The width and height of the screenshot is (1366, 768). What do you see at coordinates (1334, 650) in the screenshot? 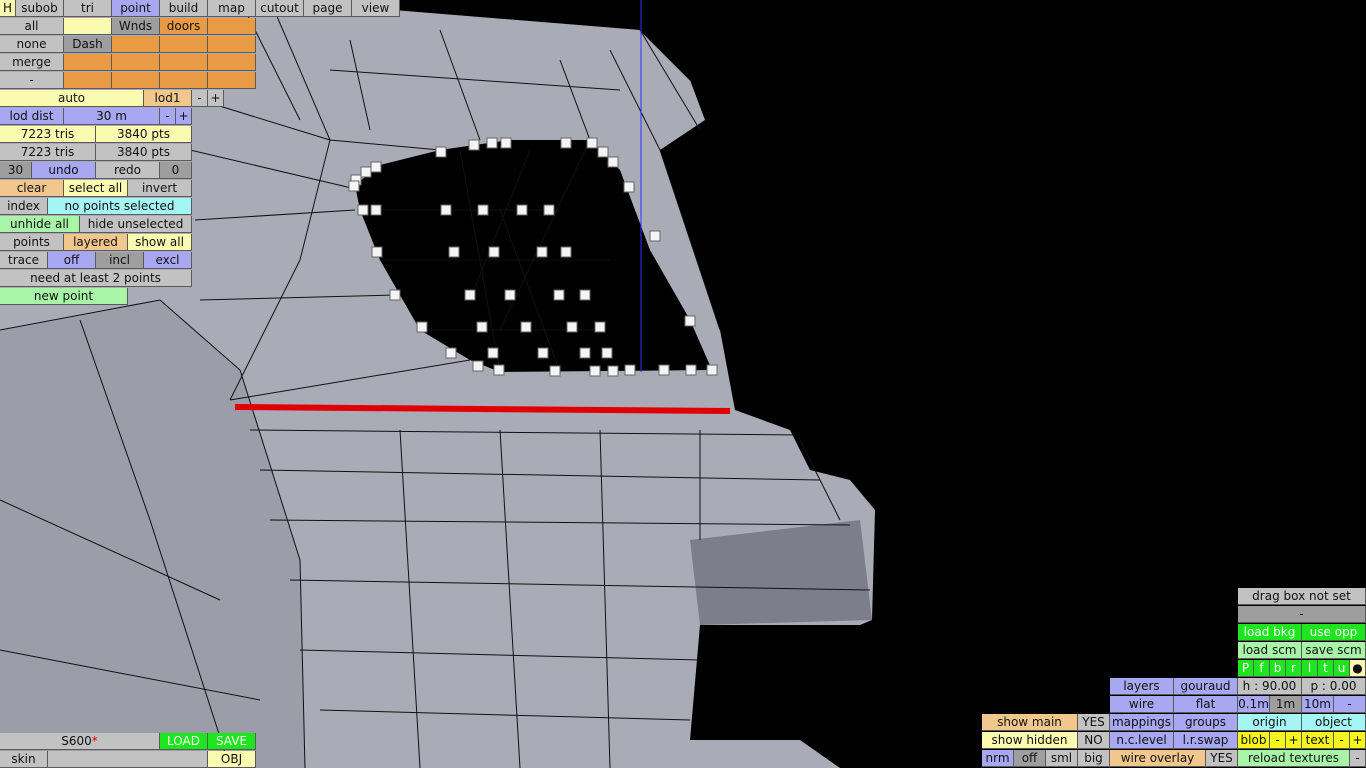
I see `save-scm-button: save scm` at bounding box center [1334, 650].